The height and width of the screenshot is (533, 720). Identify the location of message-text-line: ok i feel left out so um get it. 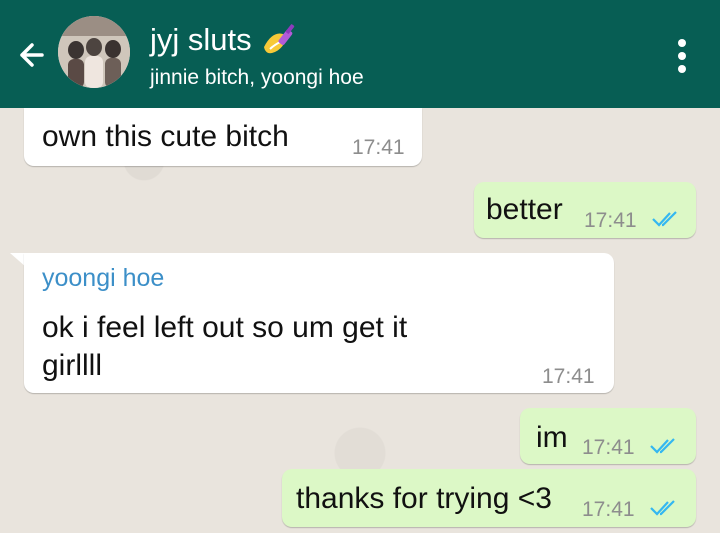
(225, 327).